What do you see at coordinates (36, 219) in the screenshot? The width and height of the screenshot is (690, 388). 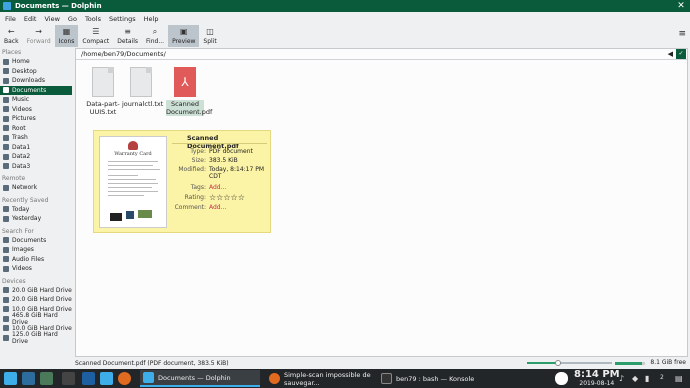 I see `sidebar-item-yesterday: Yesterday` at bounding box center [36, 219].